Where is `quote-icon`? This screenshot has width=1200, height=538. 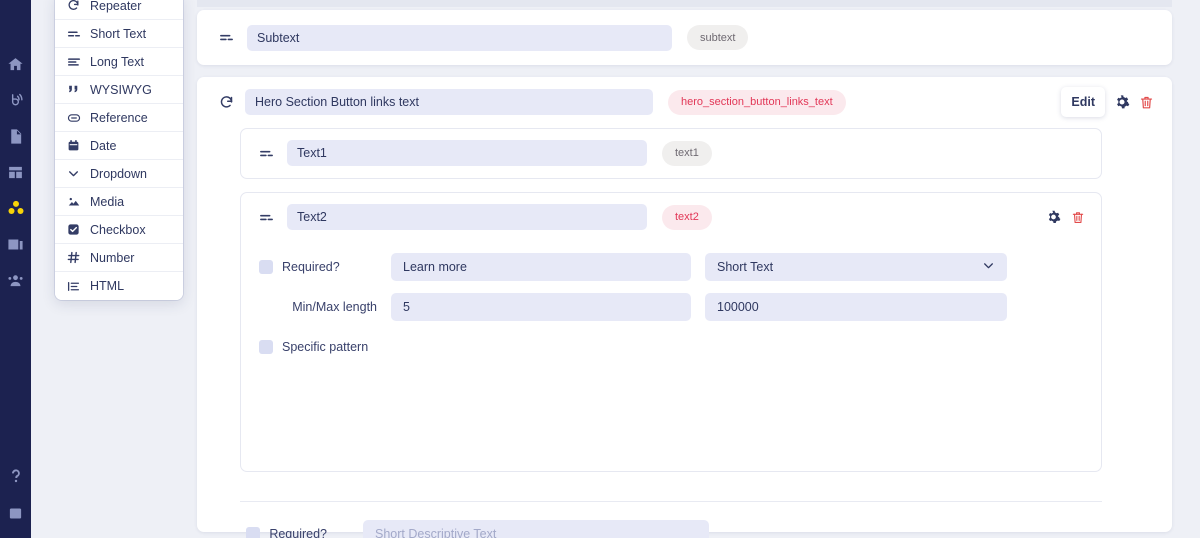
quote-icon is located at coordinates (73, 89).